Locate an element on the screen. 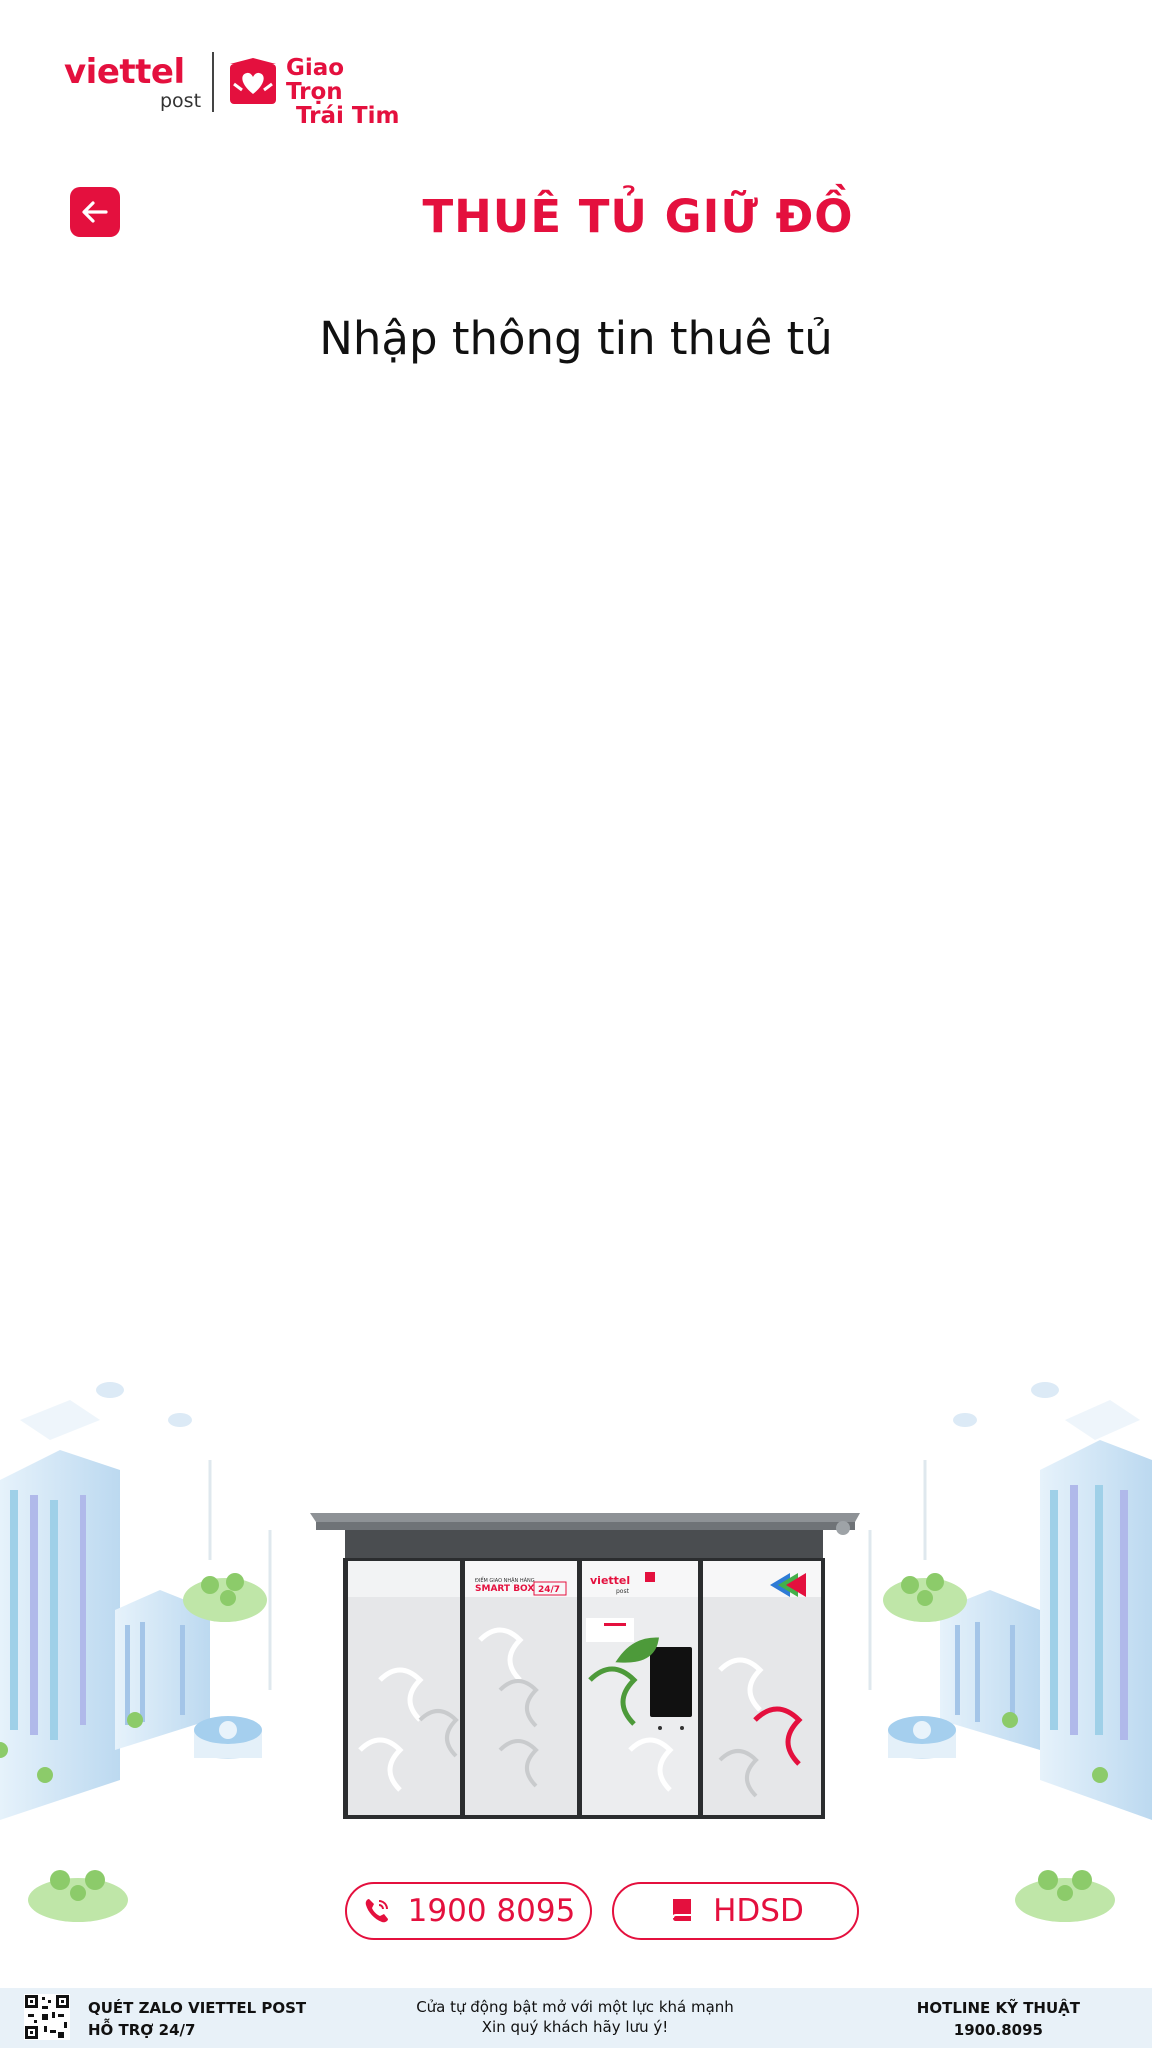 Image resolution: width=1152 pixels, height=2048 pixels. zalo-line1: QUÉT ZALO VIETTEL POST is located at coordinates (197, 2008).